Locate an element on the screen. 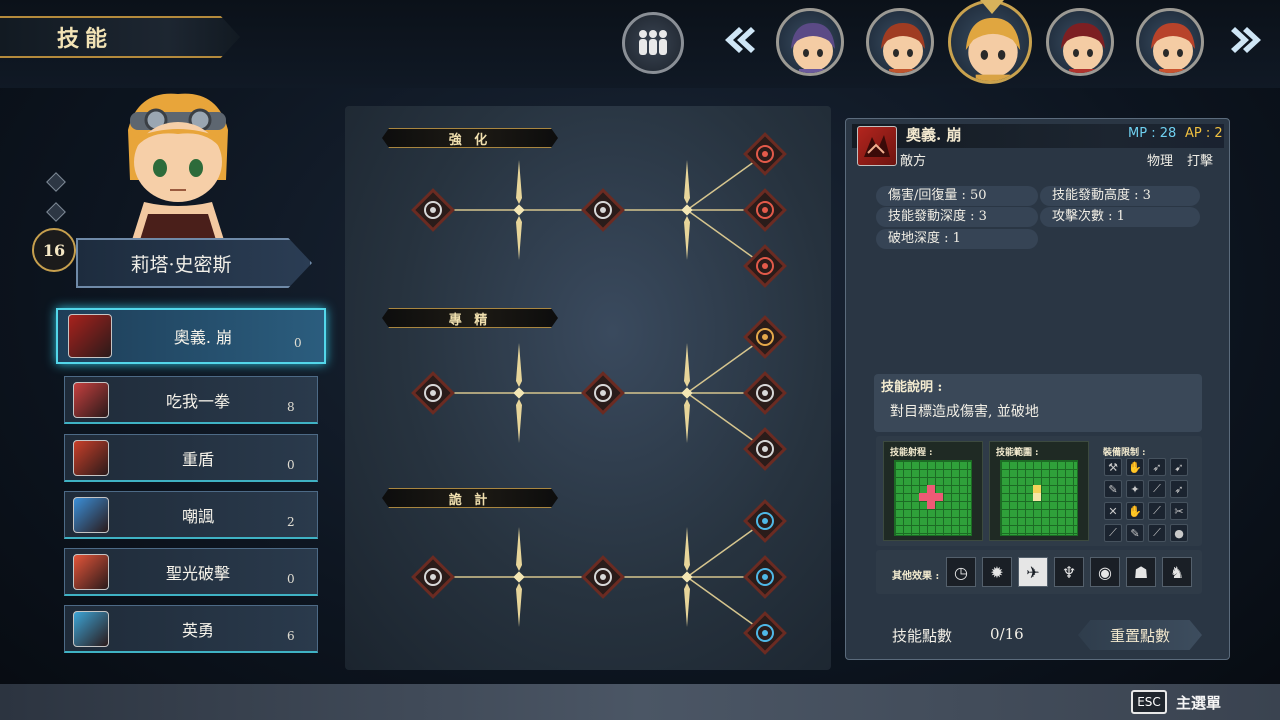  skill-name: 奧義. 崩 is located at coordinates (203, 337).